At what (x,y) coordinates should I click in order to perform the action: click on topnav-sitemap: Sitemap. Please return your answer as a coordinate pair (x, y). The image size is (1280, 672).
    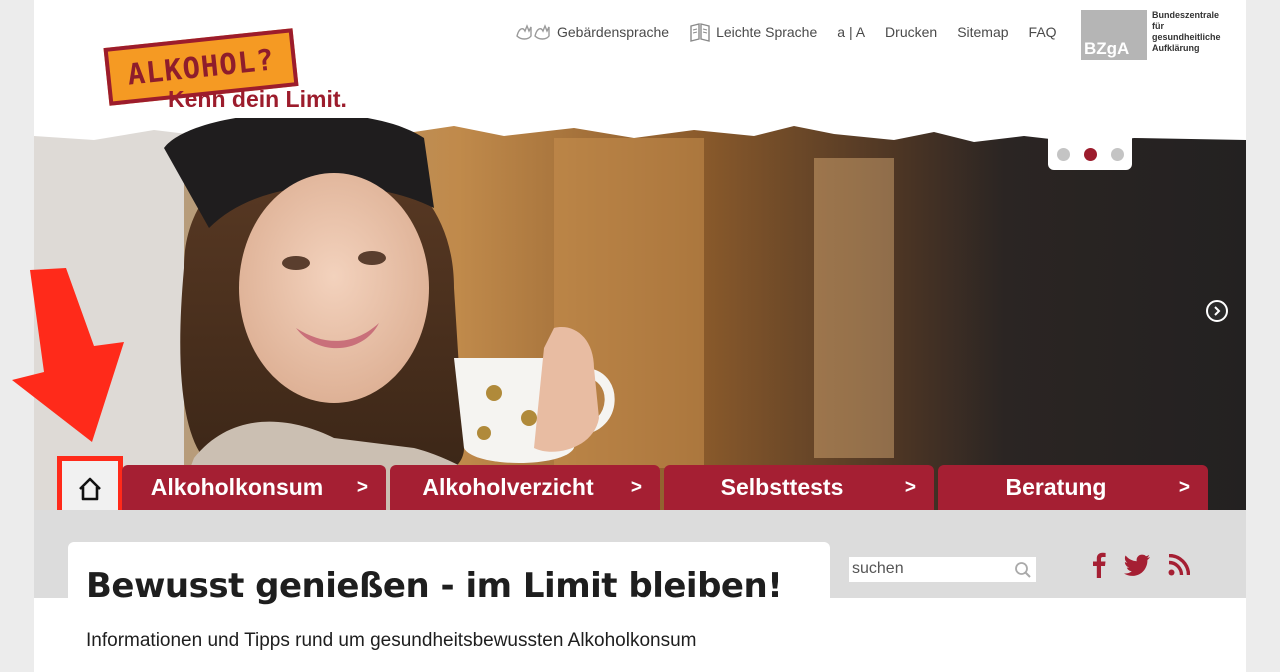
    Looking at the image, I should click on (982, 32).